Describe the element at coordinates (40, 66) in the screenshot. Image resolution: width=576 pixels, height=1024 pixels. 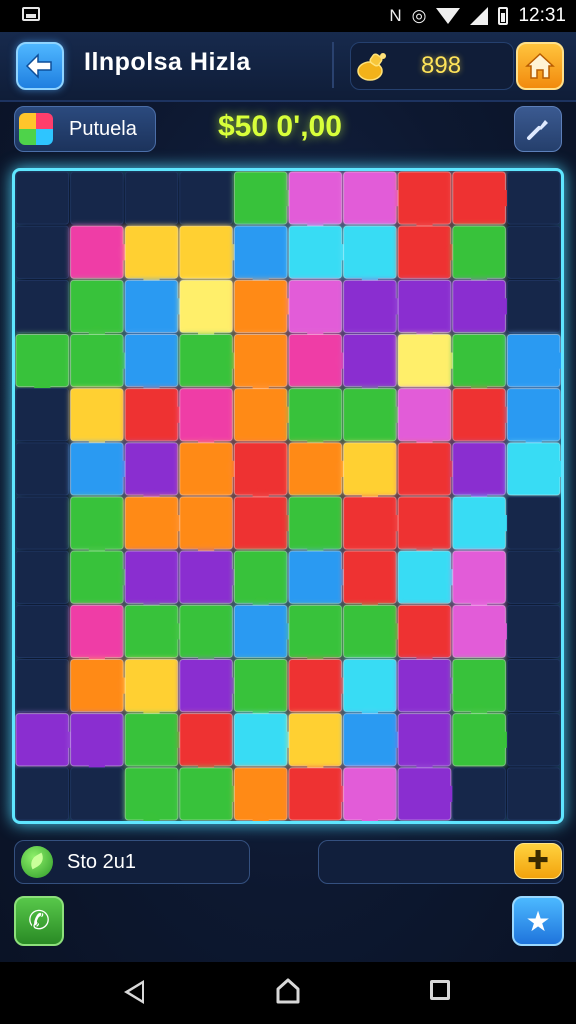
I see `back-button` at that location.